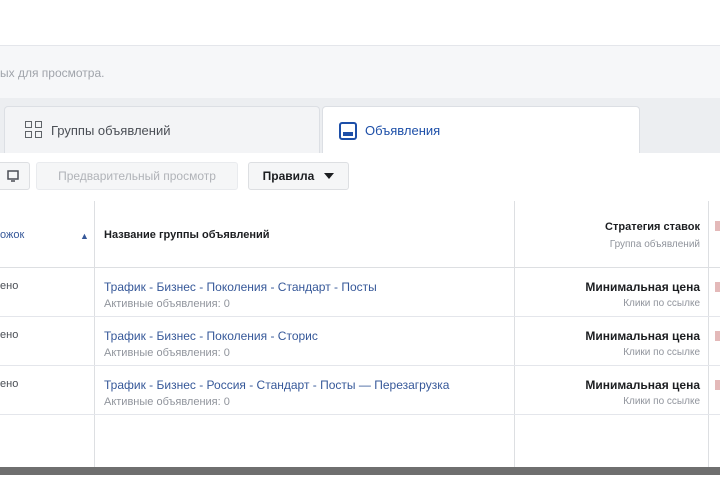  Describe the element at coordinates (329, 176) in the screenshot. I see `chevron-down-icon` at that location.